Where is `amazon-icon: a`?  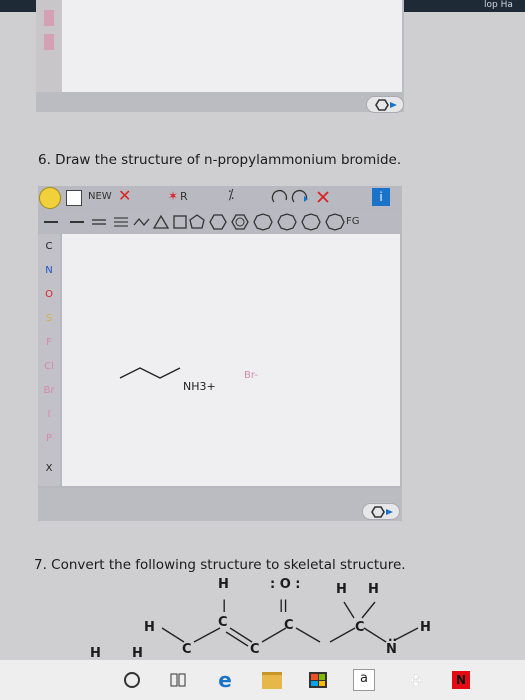 amazon-icon: a is located at coordinates (364, 680).